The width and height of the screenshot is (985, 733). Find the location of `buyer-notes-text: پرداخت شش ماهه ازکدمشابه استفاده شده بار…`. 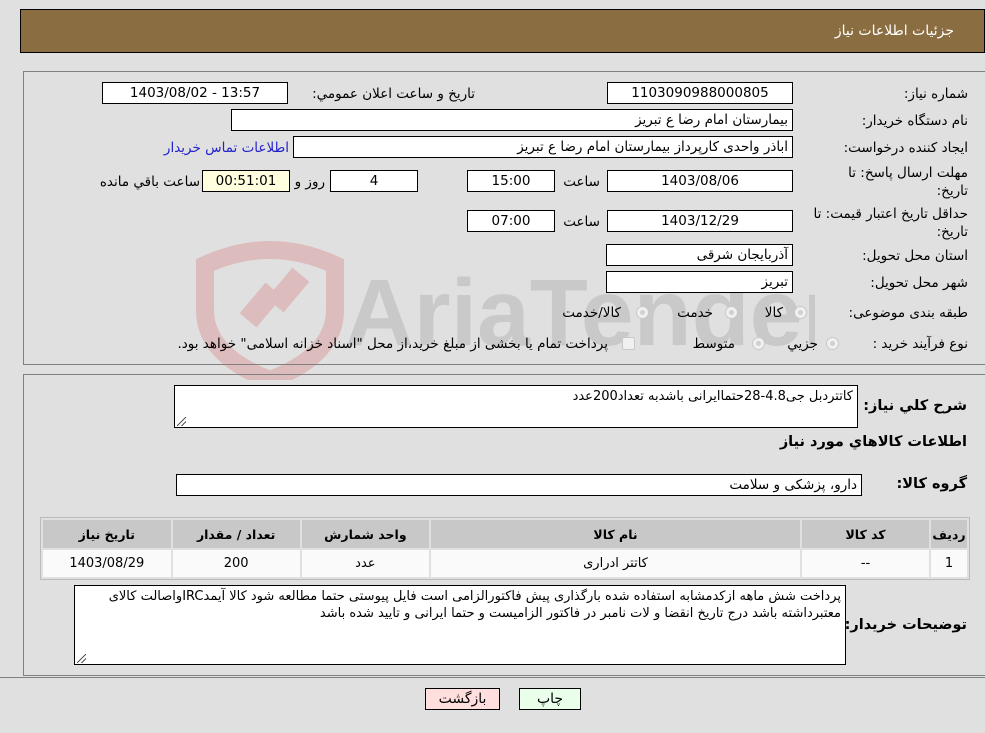

buyer-notes-text: پرداخت شش ماهه ازکدمشابه استفاده شده بار… is located at coordinates (474, 605).